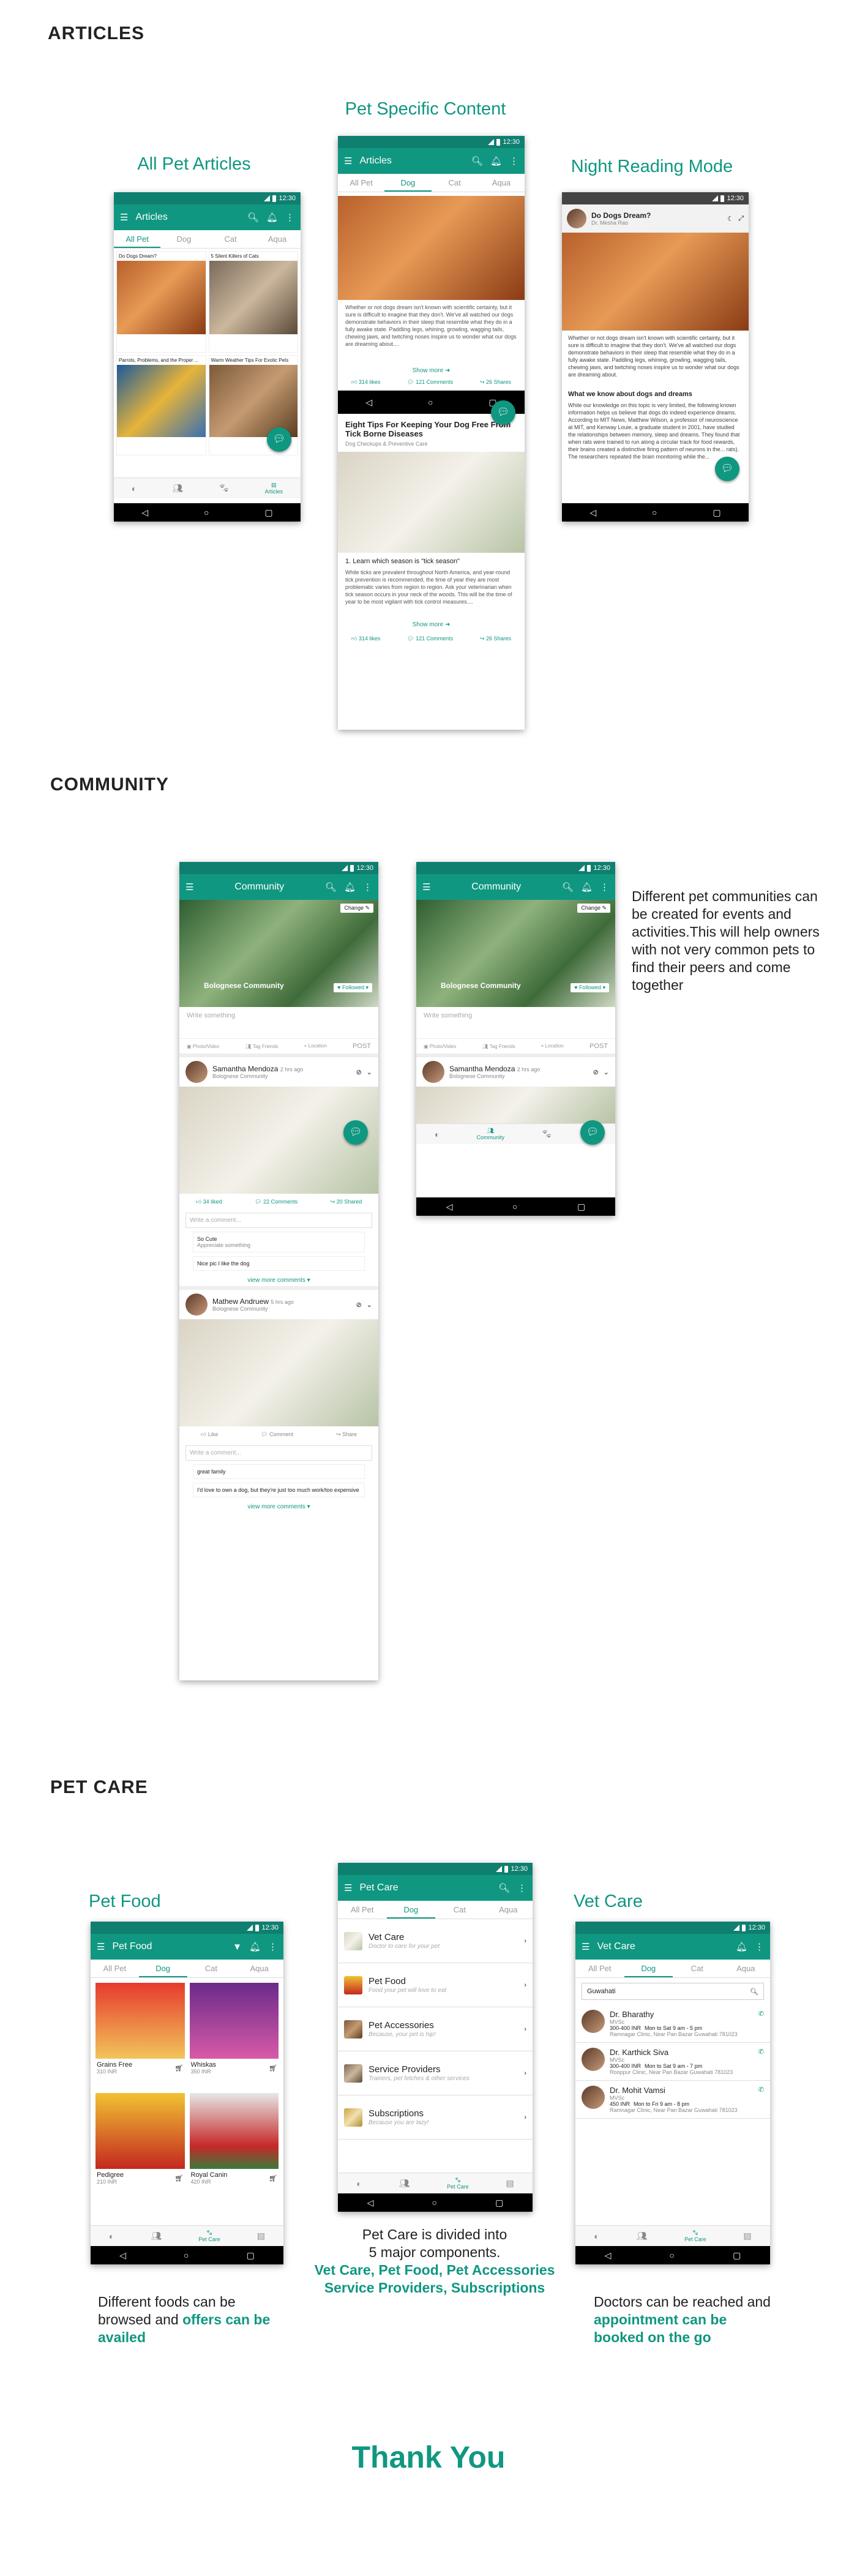 The image size is (857, 2576). I want to click on food-item: Pedigree 210 INR 🛒︎, so click(140, 2145).